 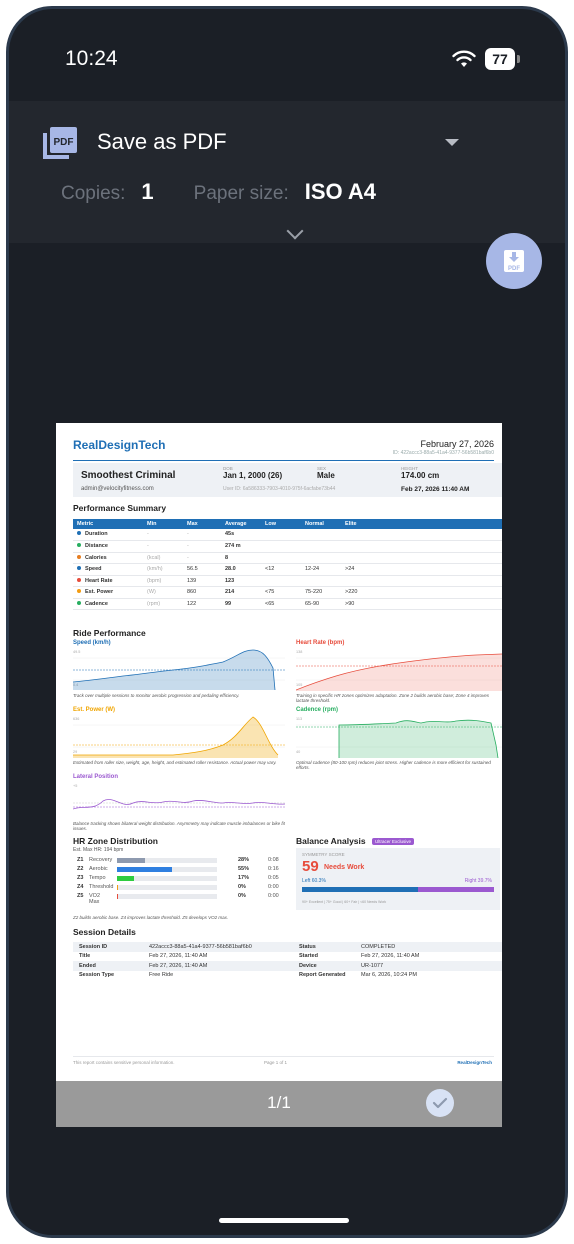 What do you see at coordinates (253, 476) in the screenshot?
I see `dob-value: Jan 1, 2000 (26)` at bounding box center [253, 476].